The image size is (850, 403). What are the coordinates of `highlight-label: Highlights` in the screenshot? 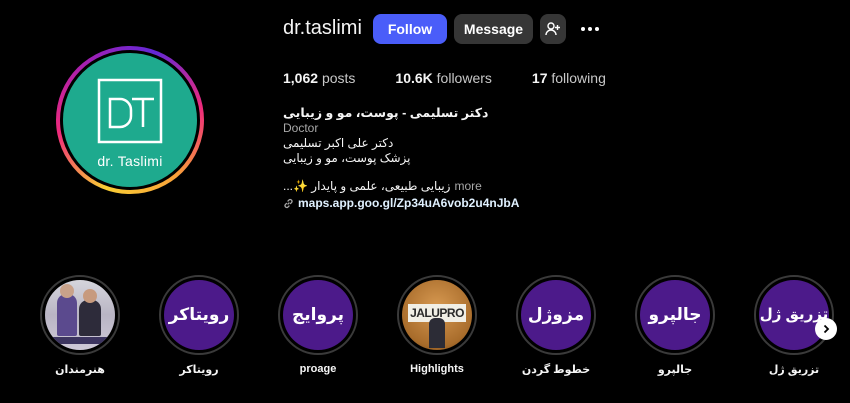 It's located at (437, 369).